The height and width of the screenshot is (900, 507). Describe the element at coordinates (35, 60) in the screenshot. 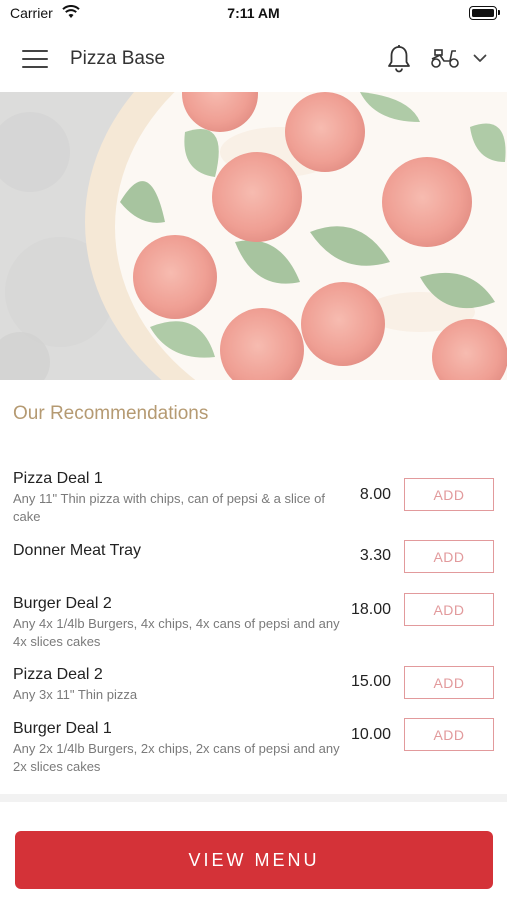

I see `hamburger-menu-icon` at that location.